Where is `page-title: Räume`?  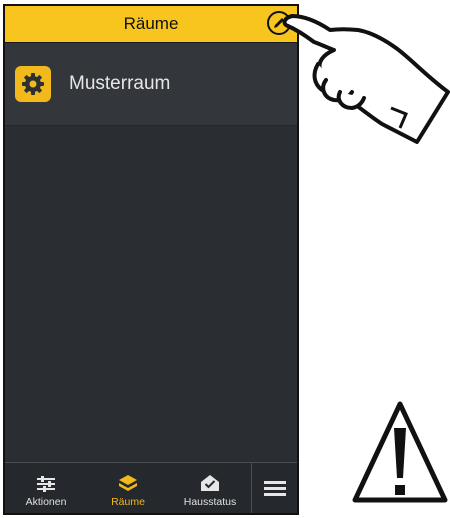 page-title: Räume is located at coordinates (151, 23).